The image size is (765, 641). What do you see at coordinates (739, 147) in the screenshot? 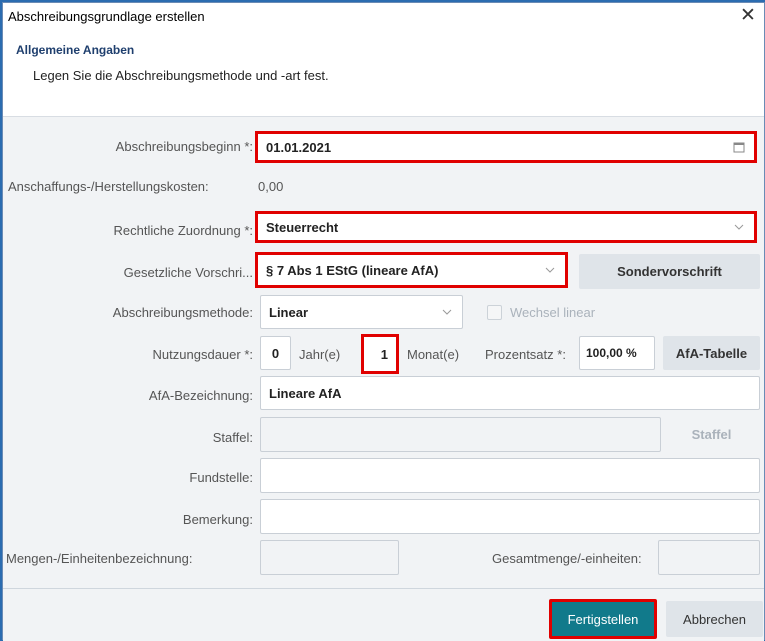
I see `calendar-icon` at bounding box center [739, 147].